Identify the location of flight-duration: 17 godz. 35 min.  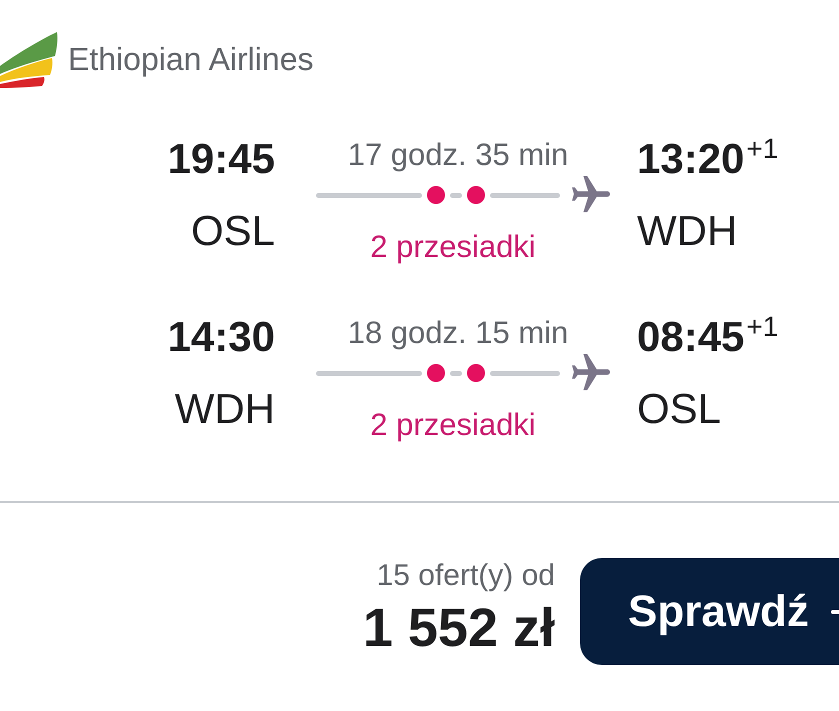
(459, 155).